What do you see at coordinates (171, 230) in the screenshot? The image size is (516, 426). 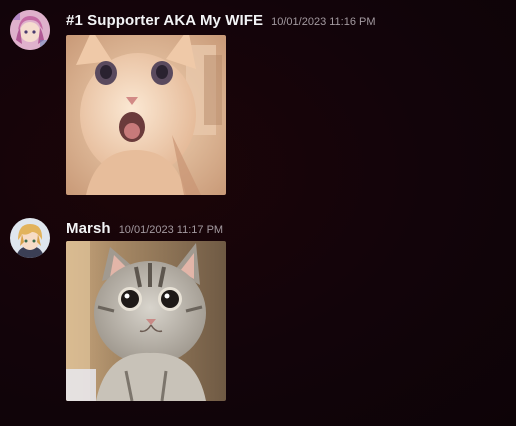 I see `timestamp: 10/01/2023 11:17 PM` at bounding box center [171, 230].